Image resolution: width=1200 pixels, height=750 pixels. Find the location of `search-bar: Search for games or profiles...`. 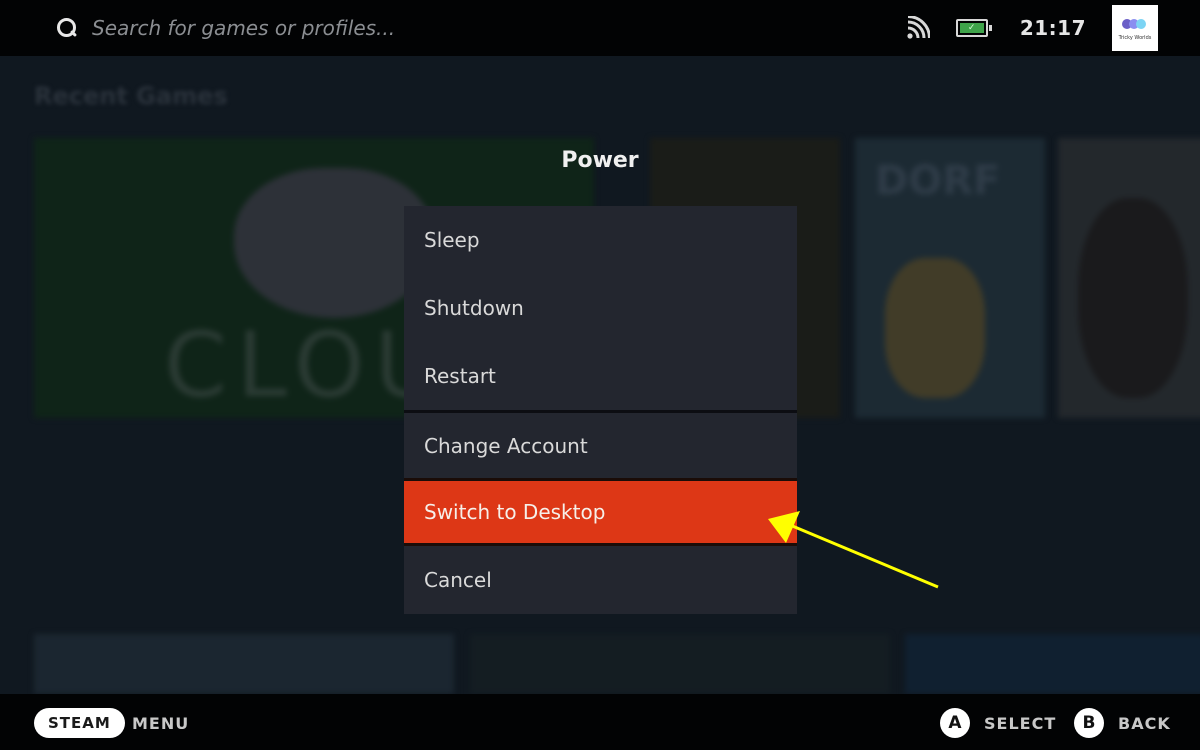

search-bar: Search for games or profiles... is located at coordinates (225, 28).